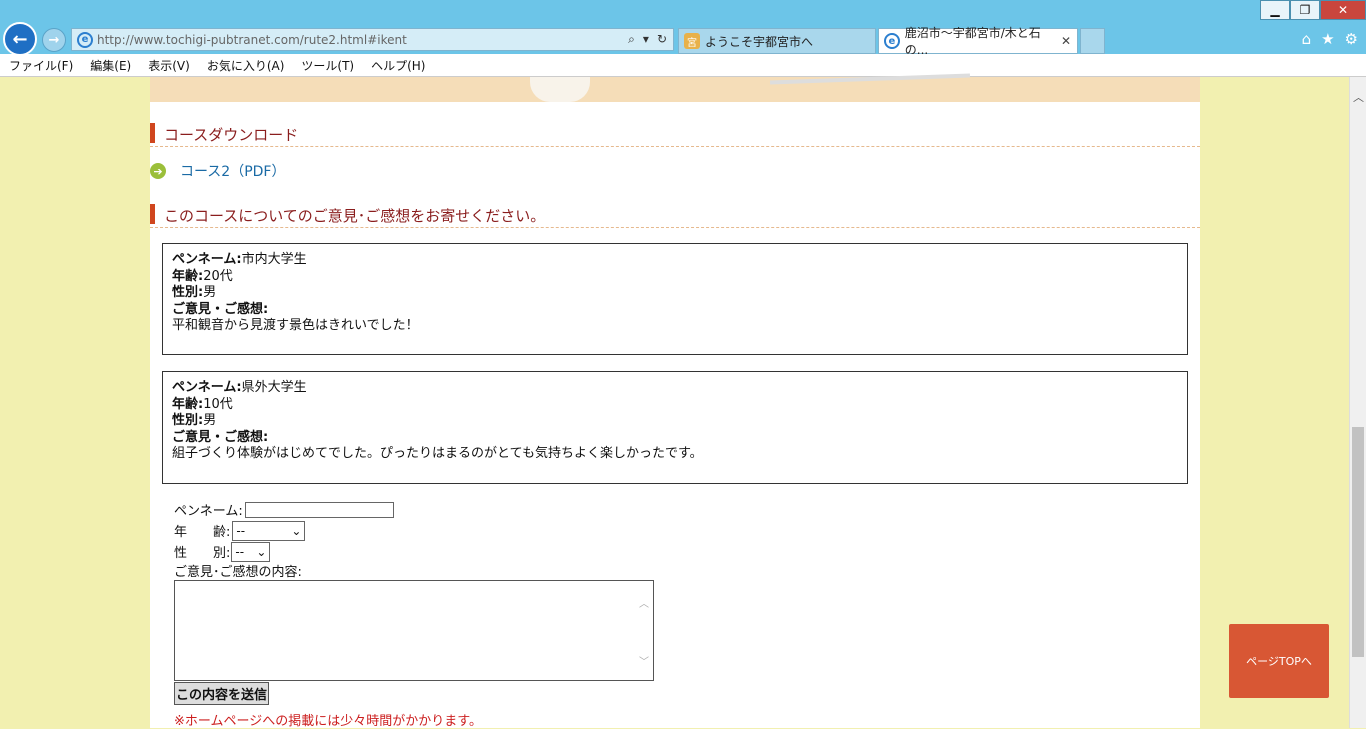  I want to click on scrollbar-thumb, so click(1358, 542).